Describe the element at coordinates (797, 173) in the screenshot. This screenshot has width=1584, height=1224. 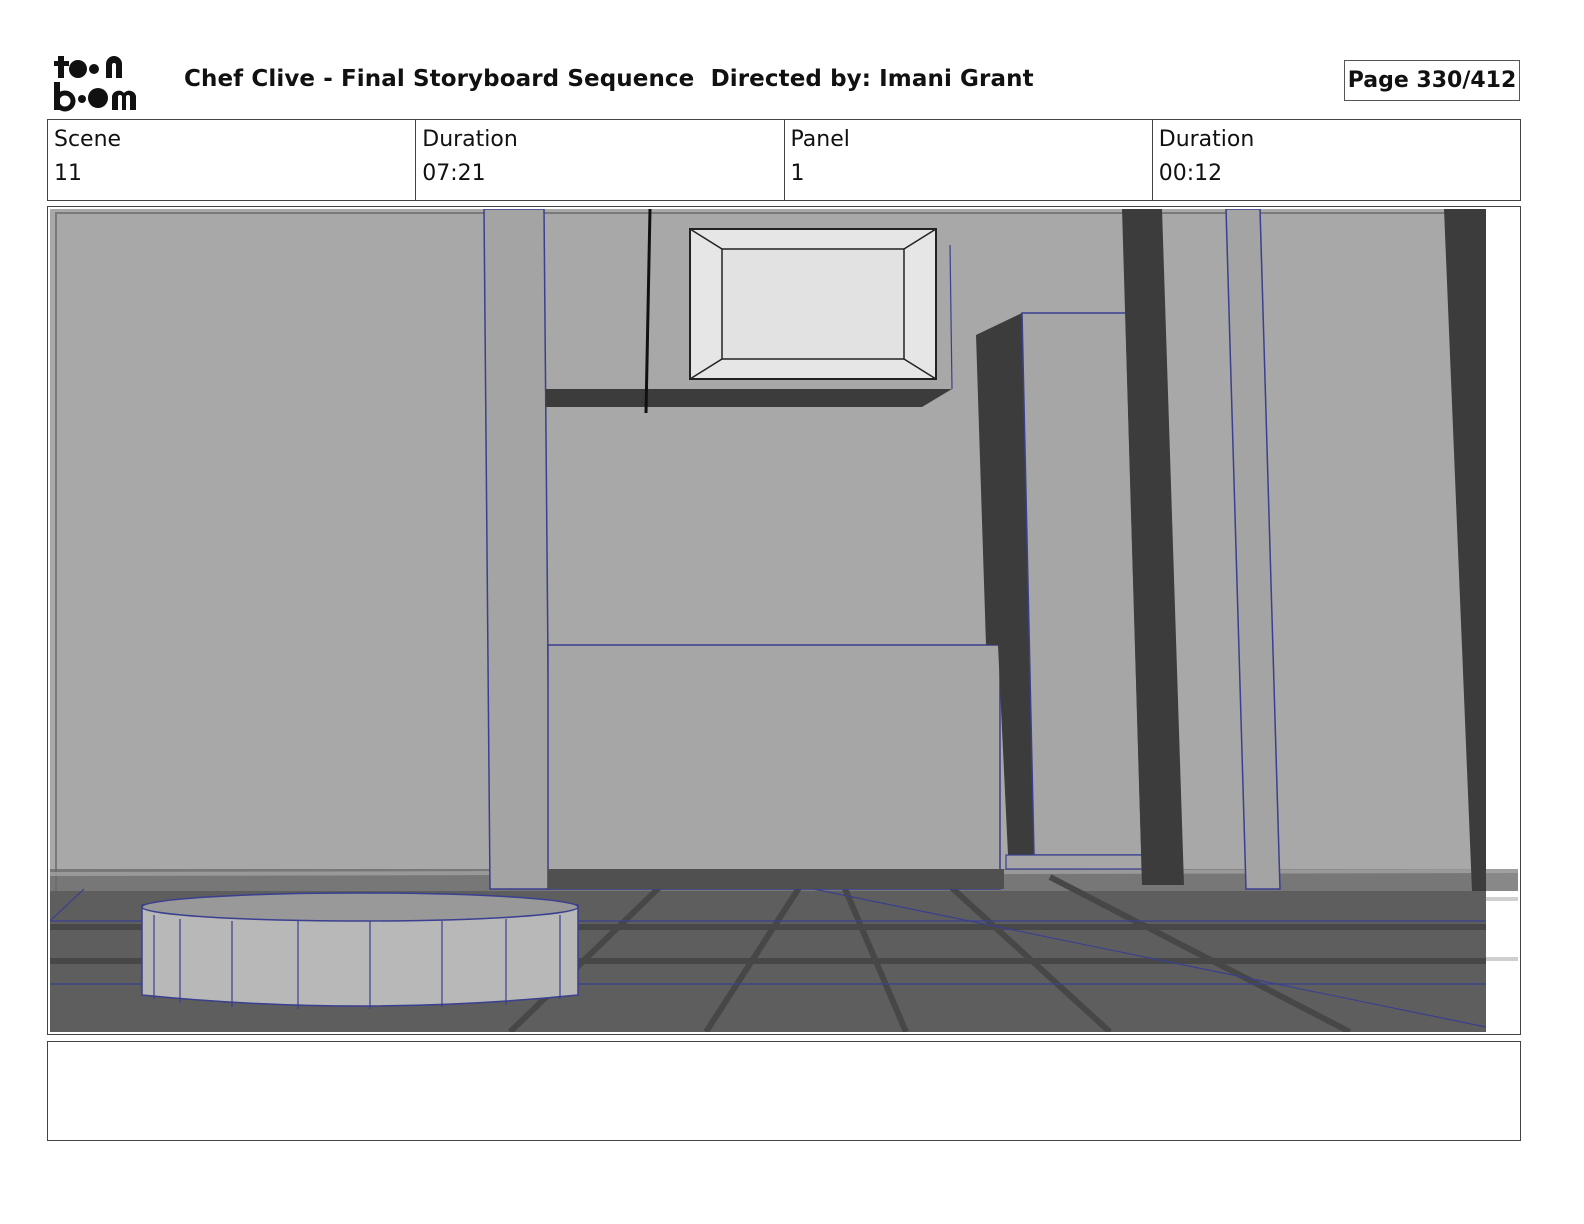
I see `panel-value: 1` at that location.